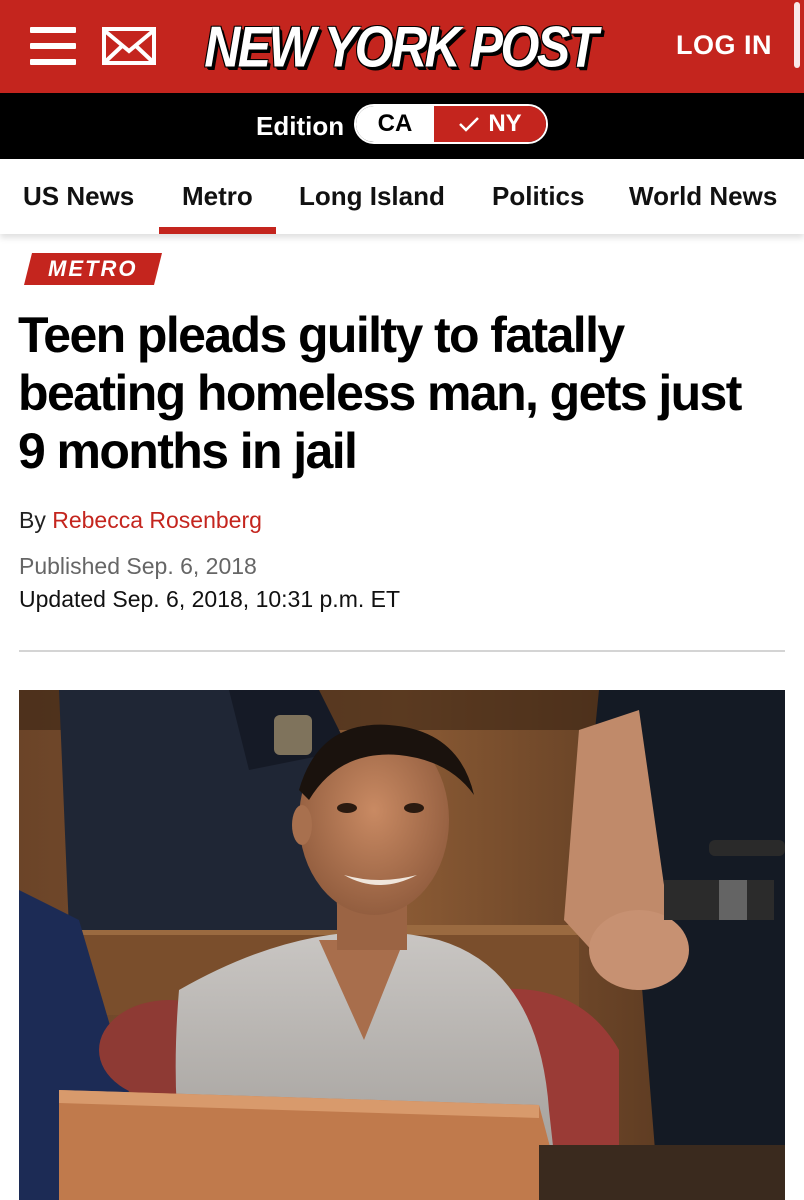  Describe the element at coordinates (505, 123) in the screenshot. I see `edition-option-label: NY` at that location.